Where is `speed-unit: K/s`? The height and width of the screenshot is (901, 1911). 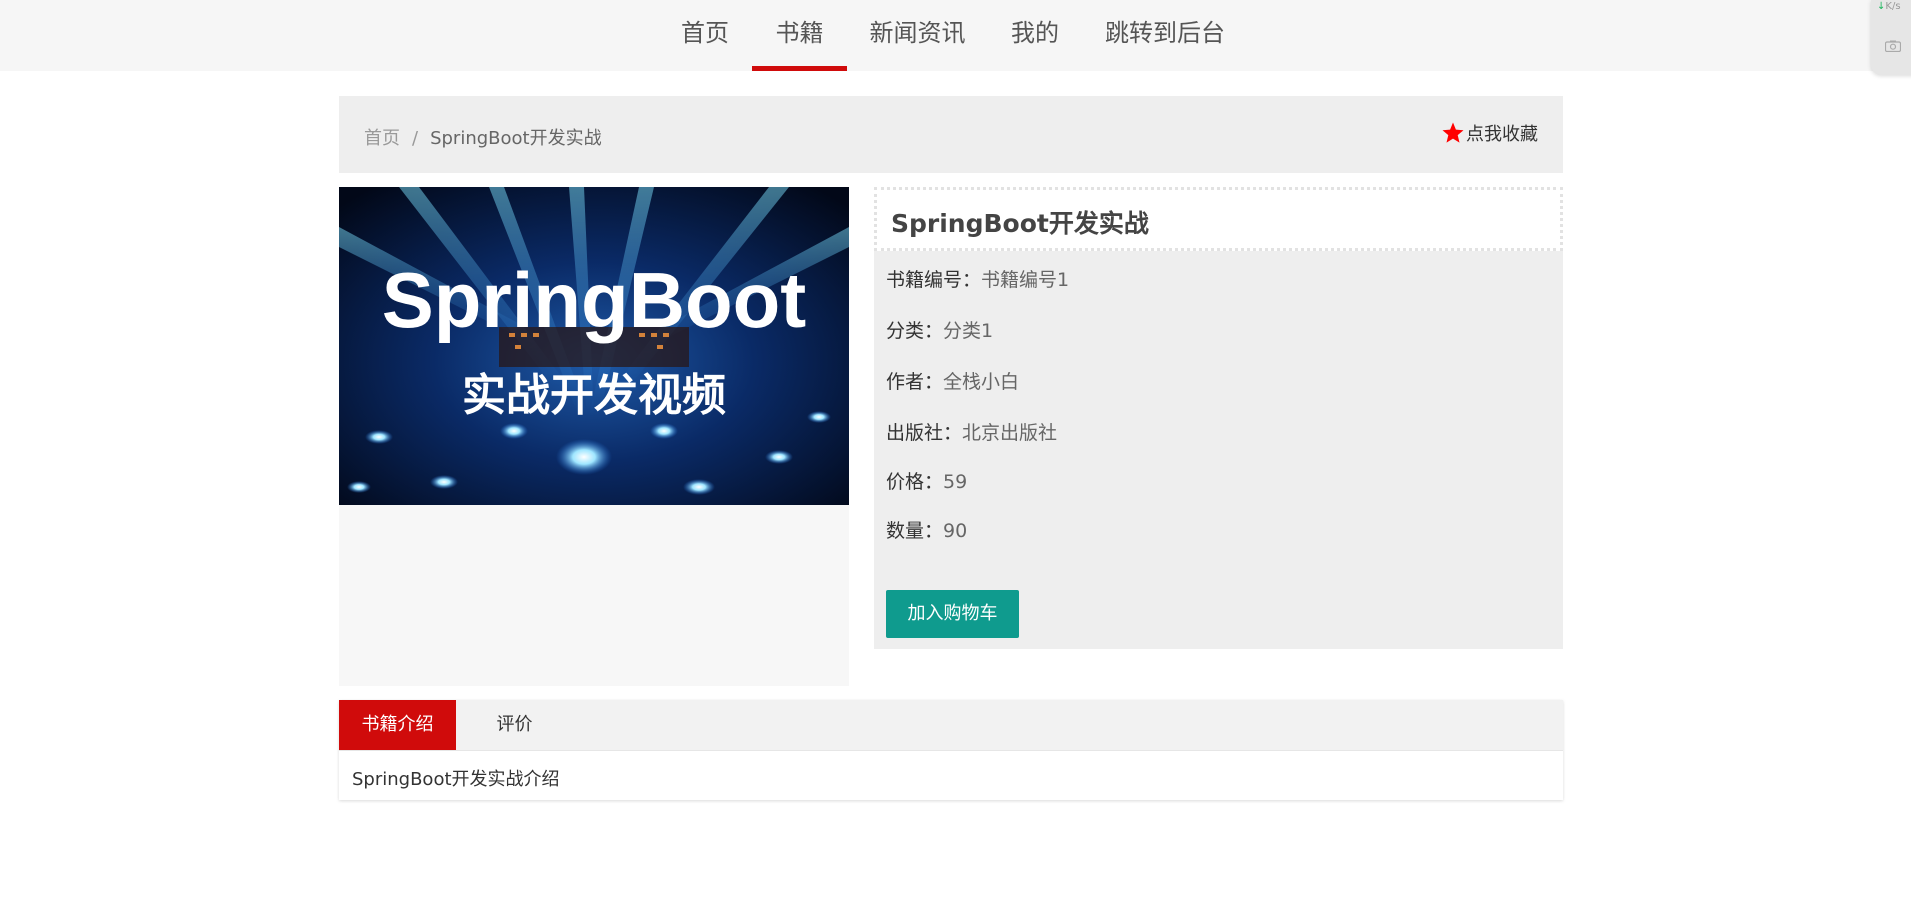
speed-unit: K/s is located at coordinates (1893, 6).